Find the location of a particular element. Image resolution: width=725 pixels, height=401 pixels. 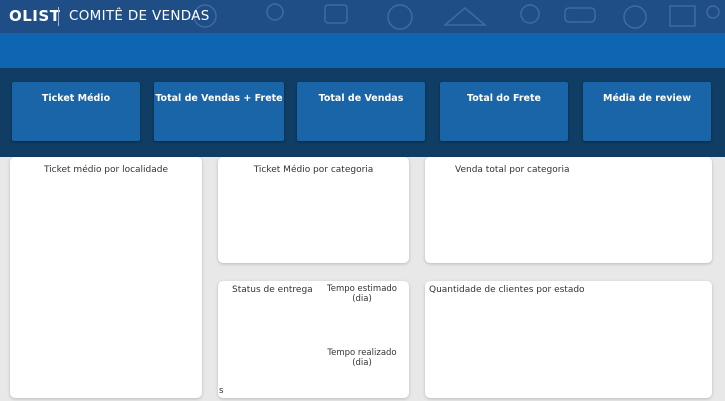

dashboard-title: COMITÊ DE VENDAS is located at coordinates (139, 16).